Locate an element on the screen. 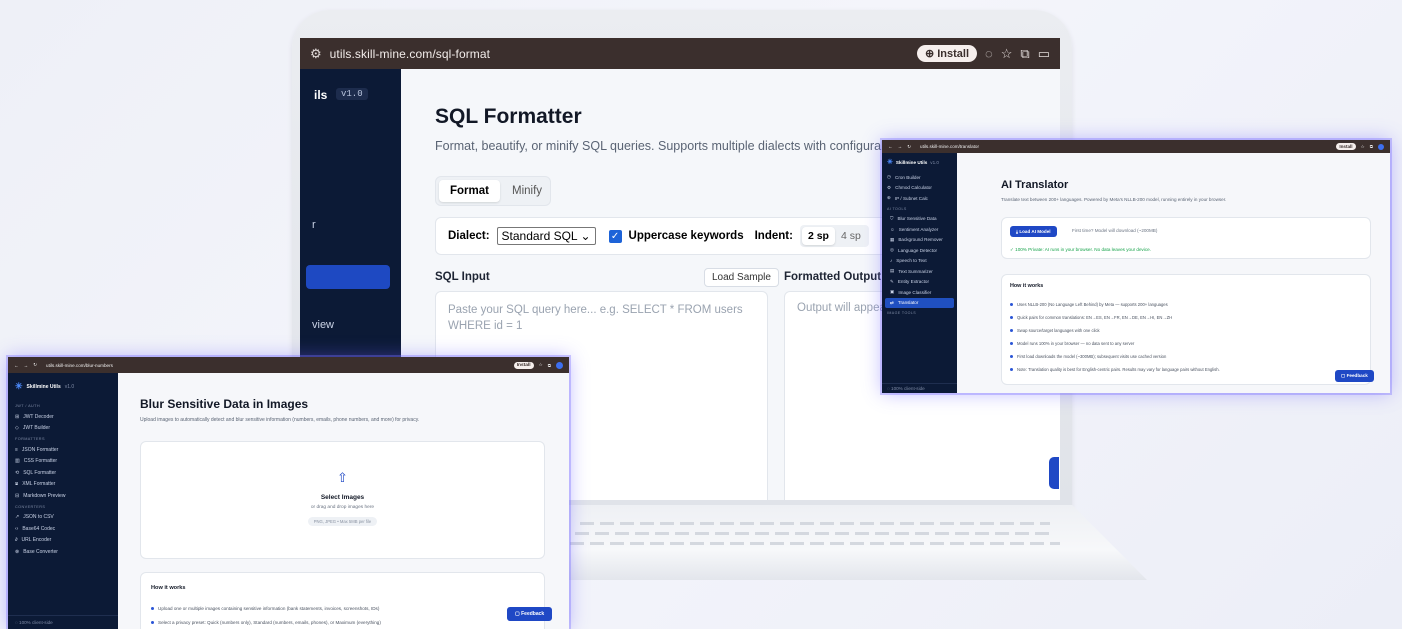 This screenshot has width=1402, height=629. sidebar-item: ⊟ Markdown Preview is located at coordinates (63, 496).